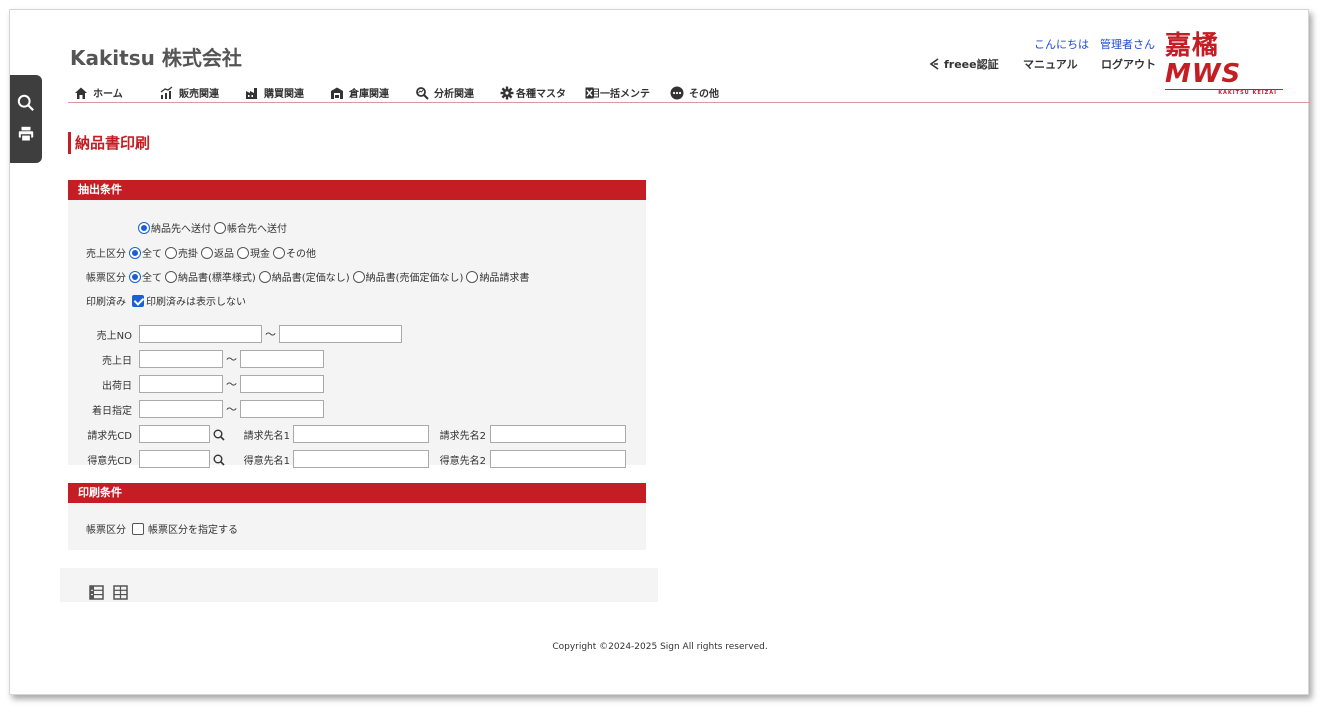 The width and height of the screenshot is (1331, 717). What do you see at coordinates (257, 229) in the screenshot?
I see `send-option-account-label: 帳合先へ送付` at bounding box center [257, 229].